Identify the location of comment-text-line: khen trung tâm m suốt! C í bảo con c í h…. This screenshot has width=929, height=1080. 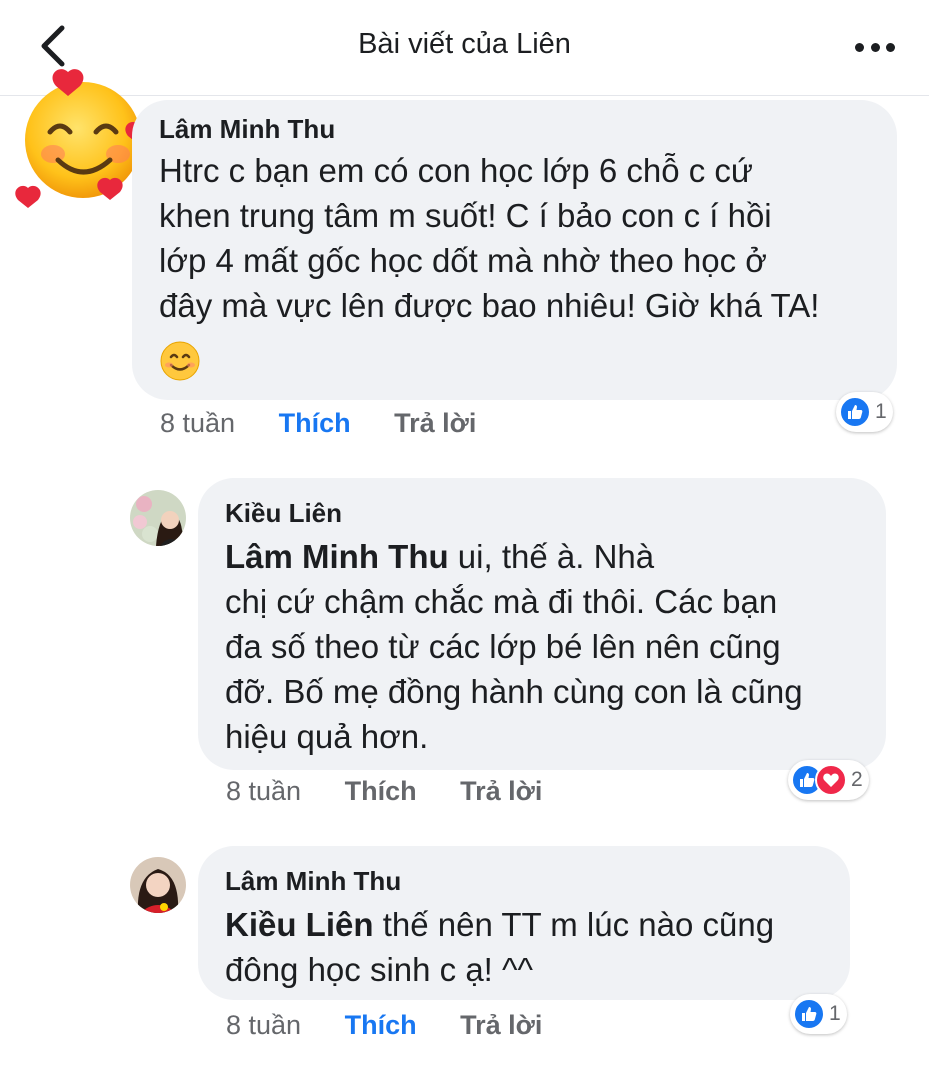
(465, 215).